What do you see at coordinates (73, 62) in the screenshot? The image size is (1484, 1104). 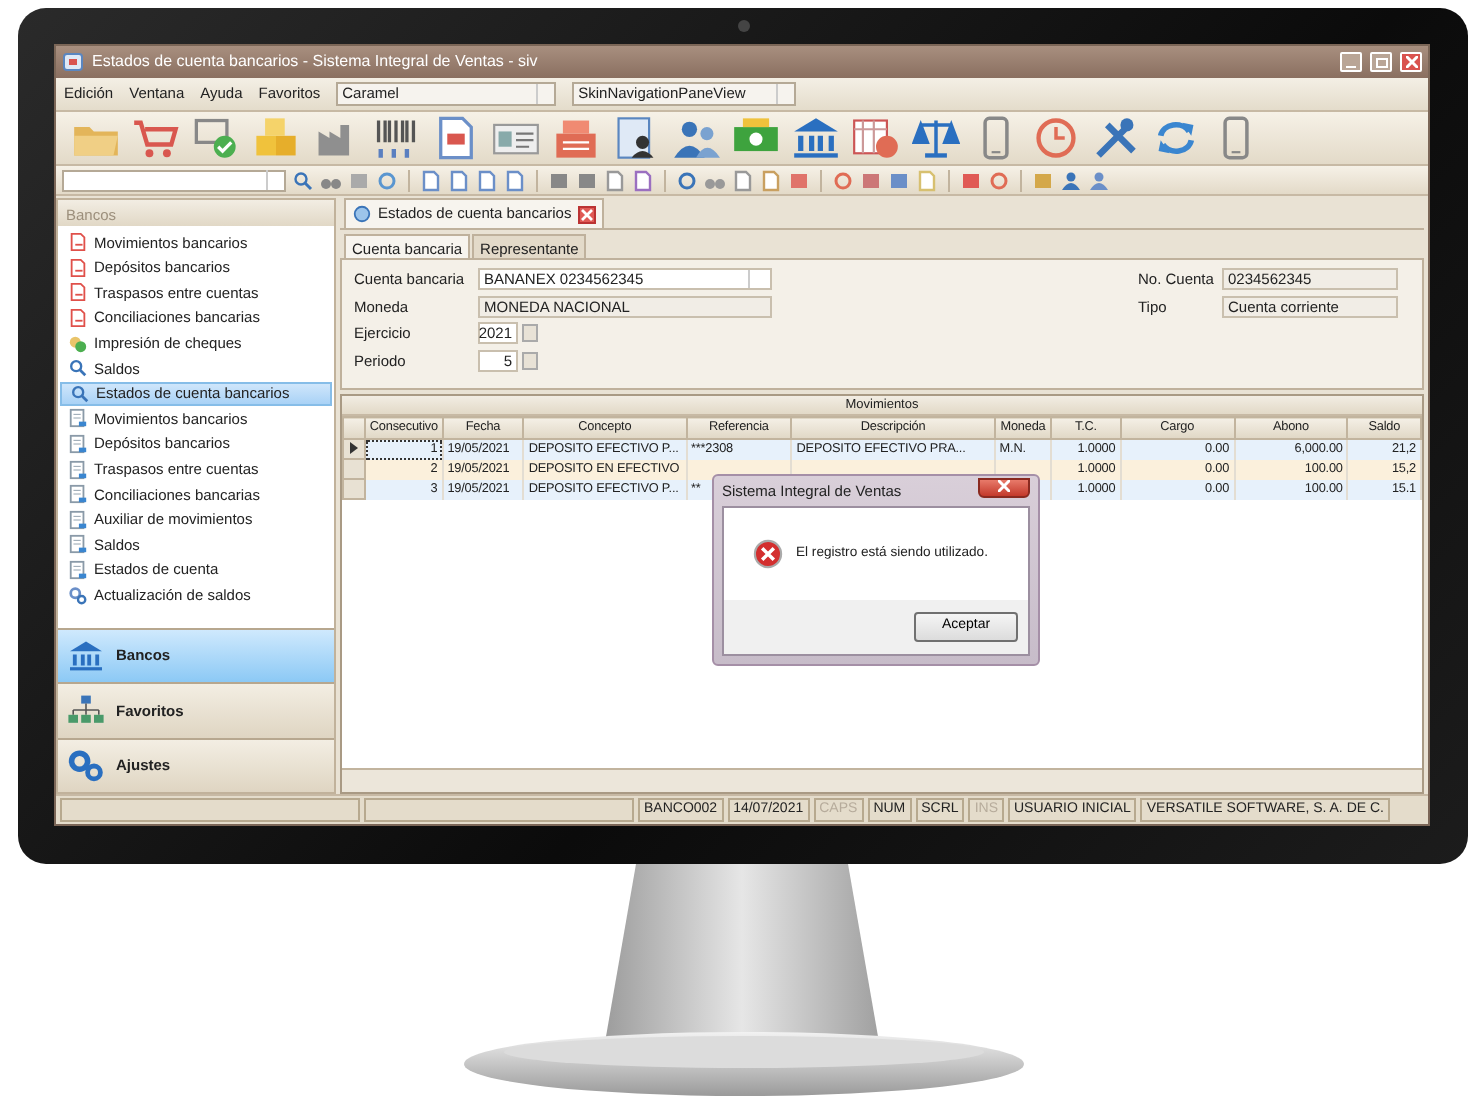 I see `app-icon` at bounding box center [73, 62].